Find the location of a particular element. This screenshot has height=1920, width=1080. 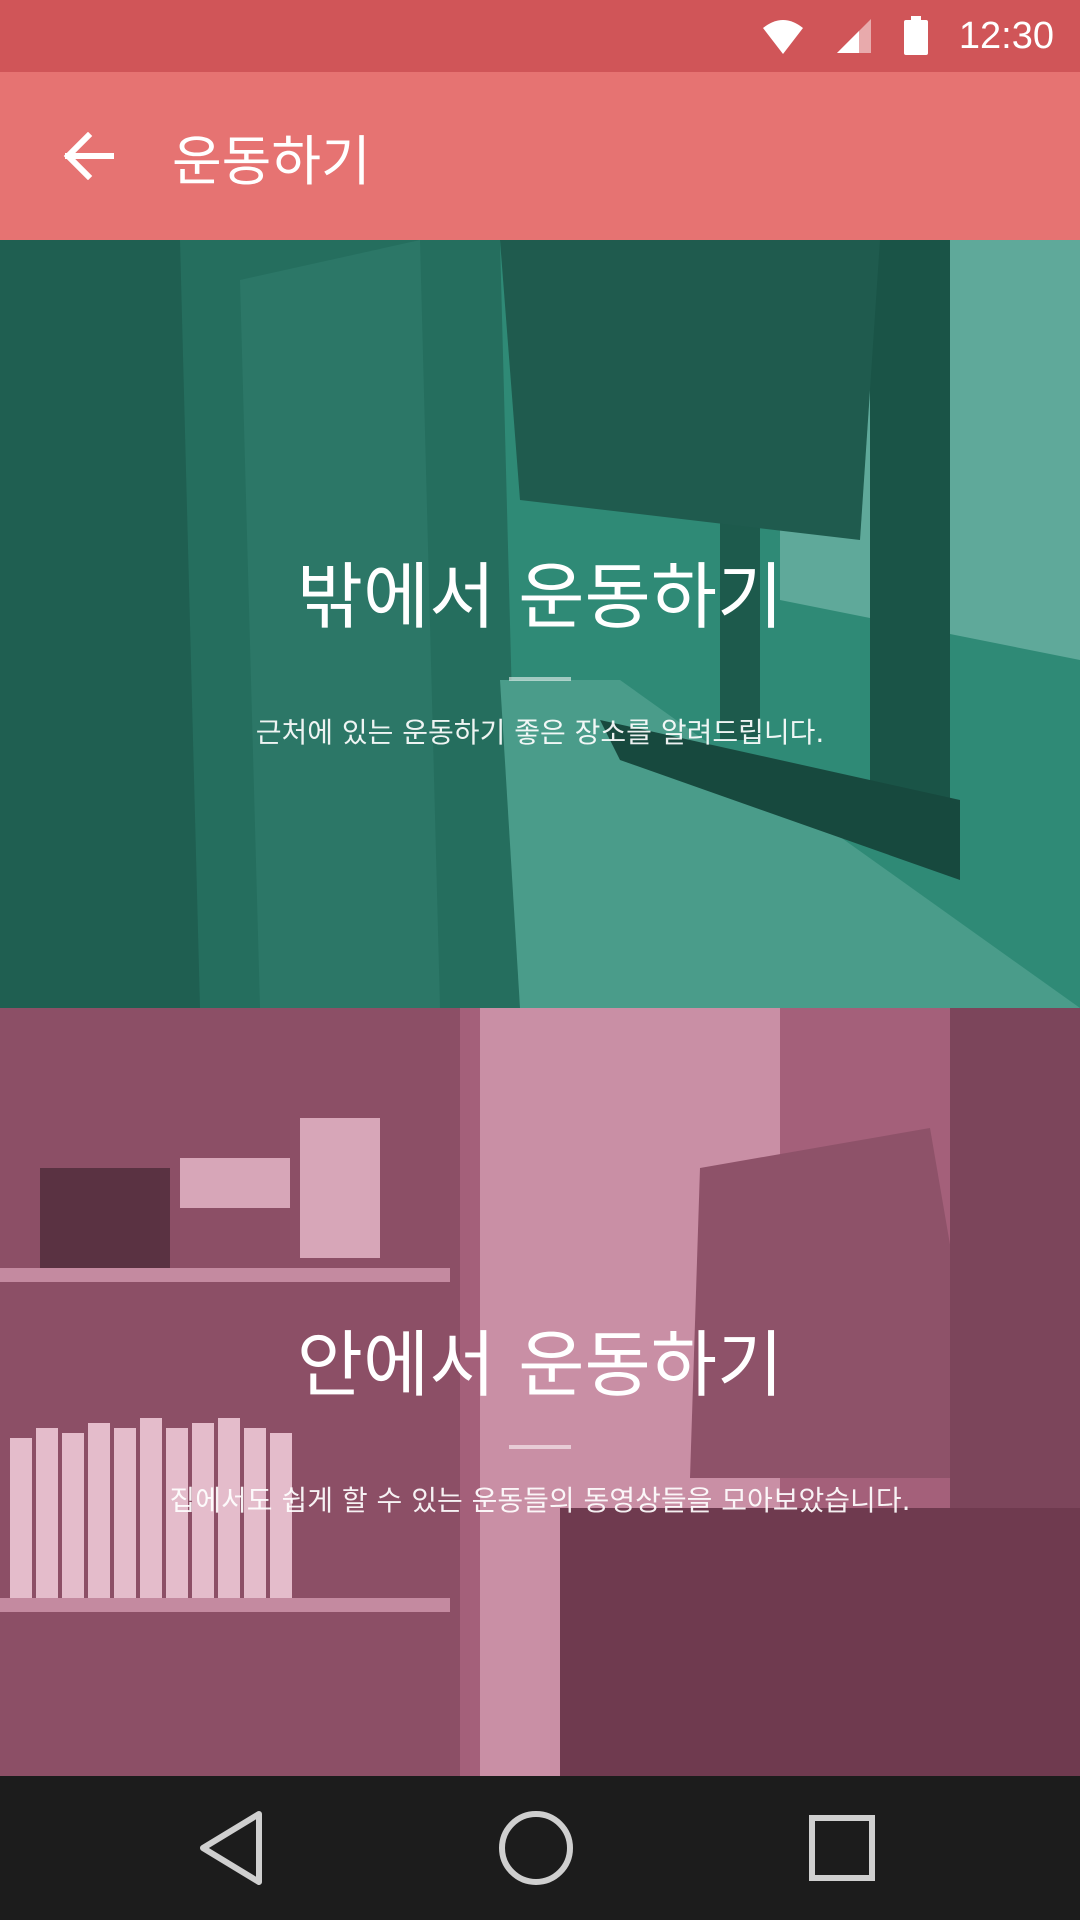

home-circle-icon is located at coordinates (536, 1848).